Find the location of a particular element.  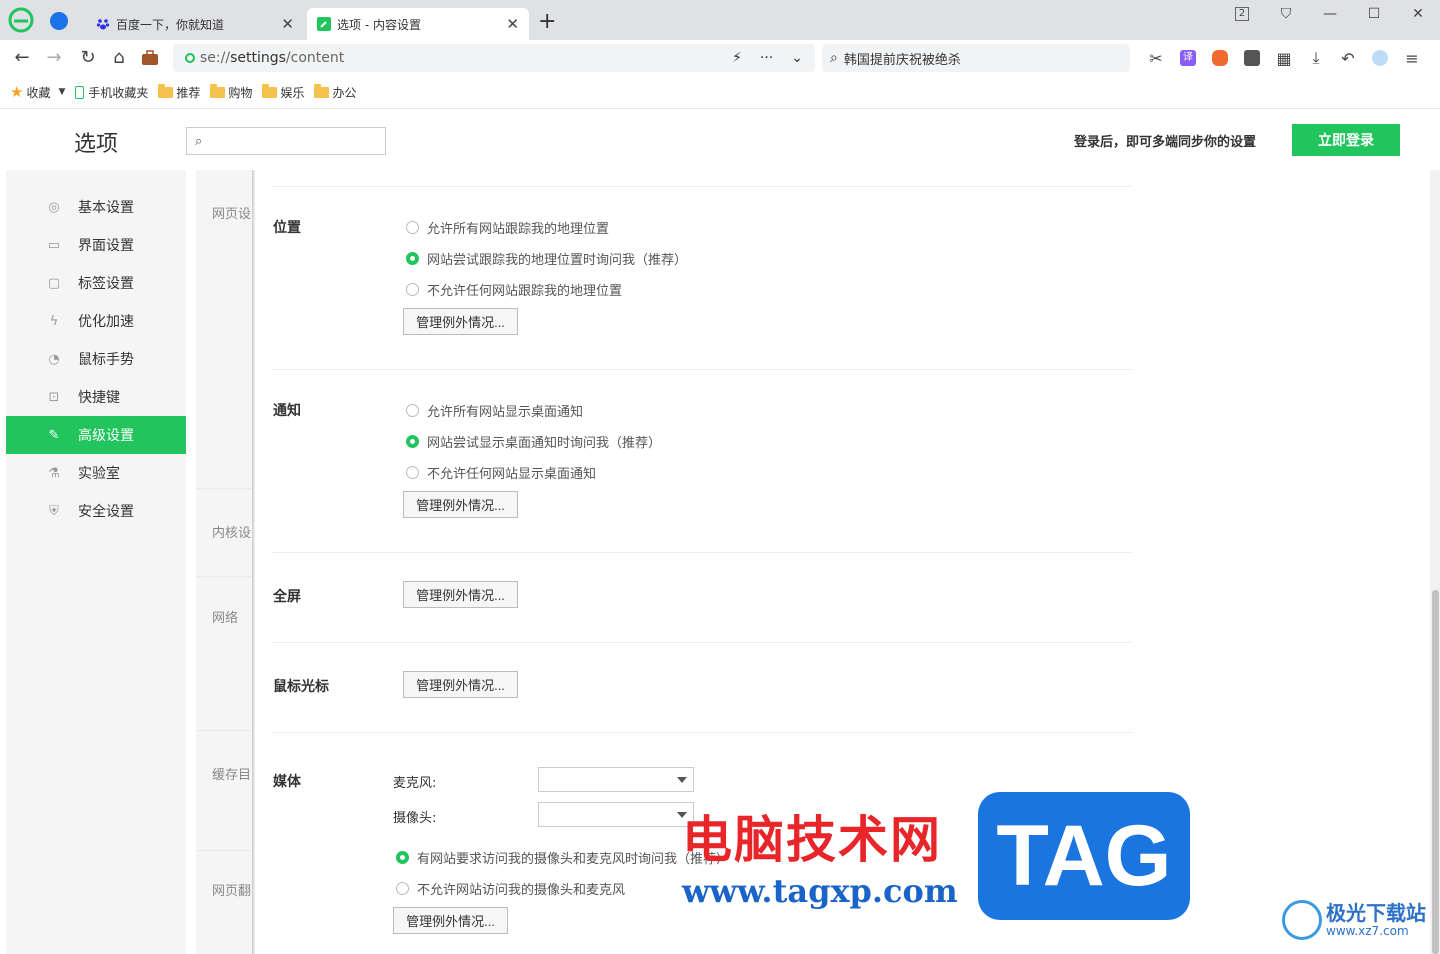

location-allow-radio: 允许所有网站跟踪我的地理位置 is located at coordinates (507, 227).